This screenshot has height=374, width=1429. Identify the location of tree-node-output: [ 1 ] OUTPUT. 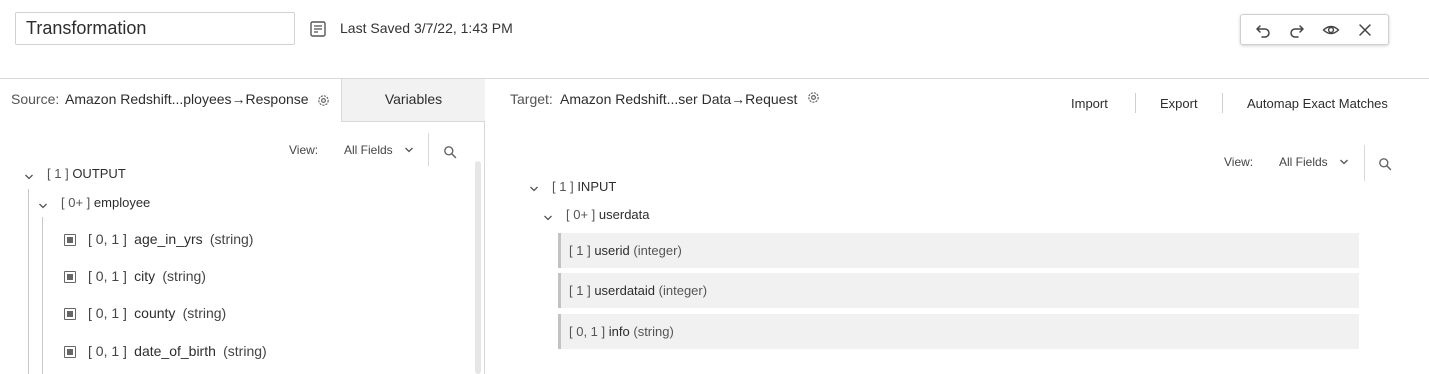
(86, 173).